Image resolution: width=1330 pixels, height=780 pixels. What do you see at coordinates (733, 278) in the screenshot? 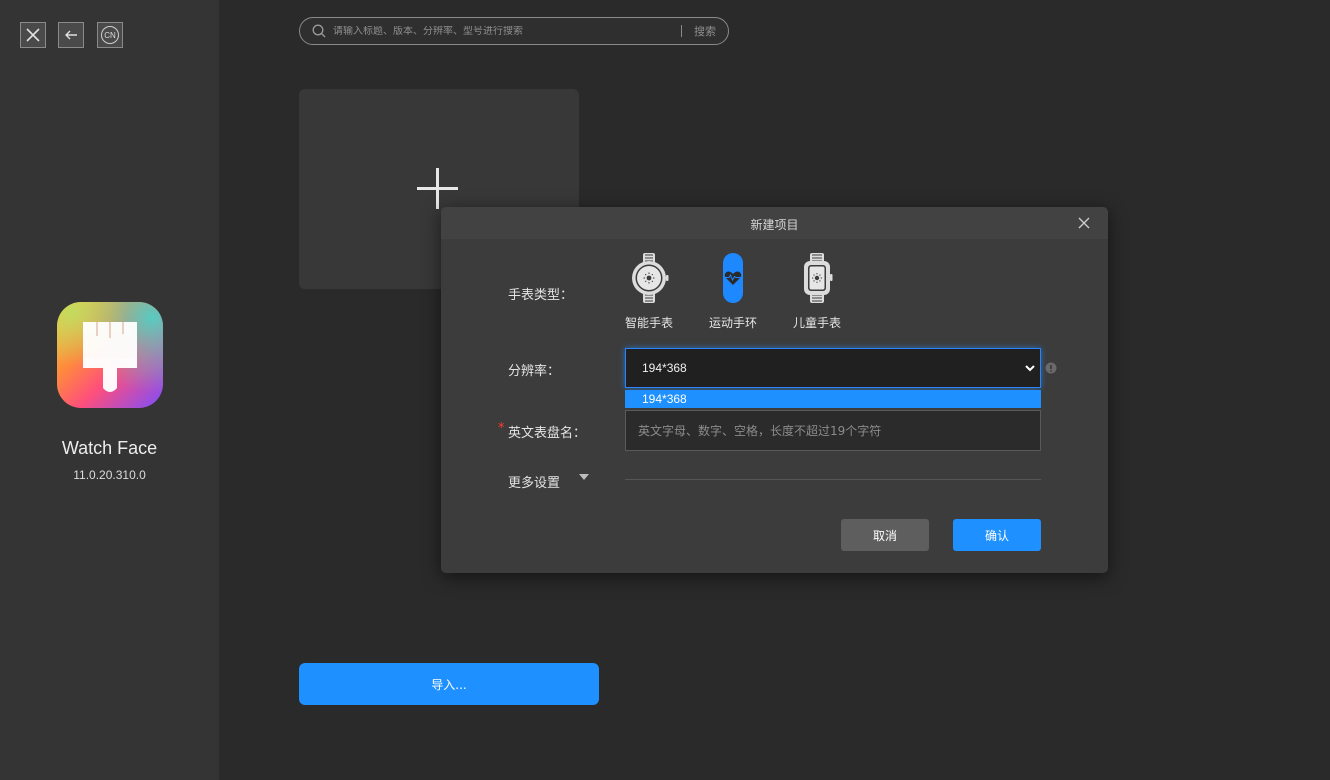
I see `fitness-band-icon` at bounding box center [733, 278].